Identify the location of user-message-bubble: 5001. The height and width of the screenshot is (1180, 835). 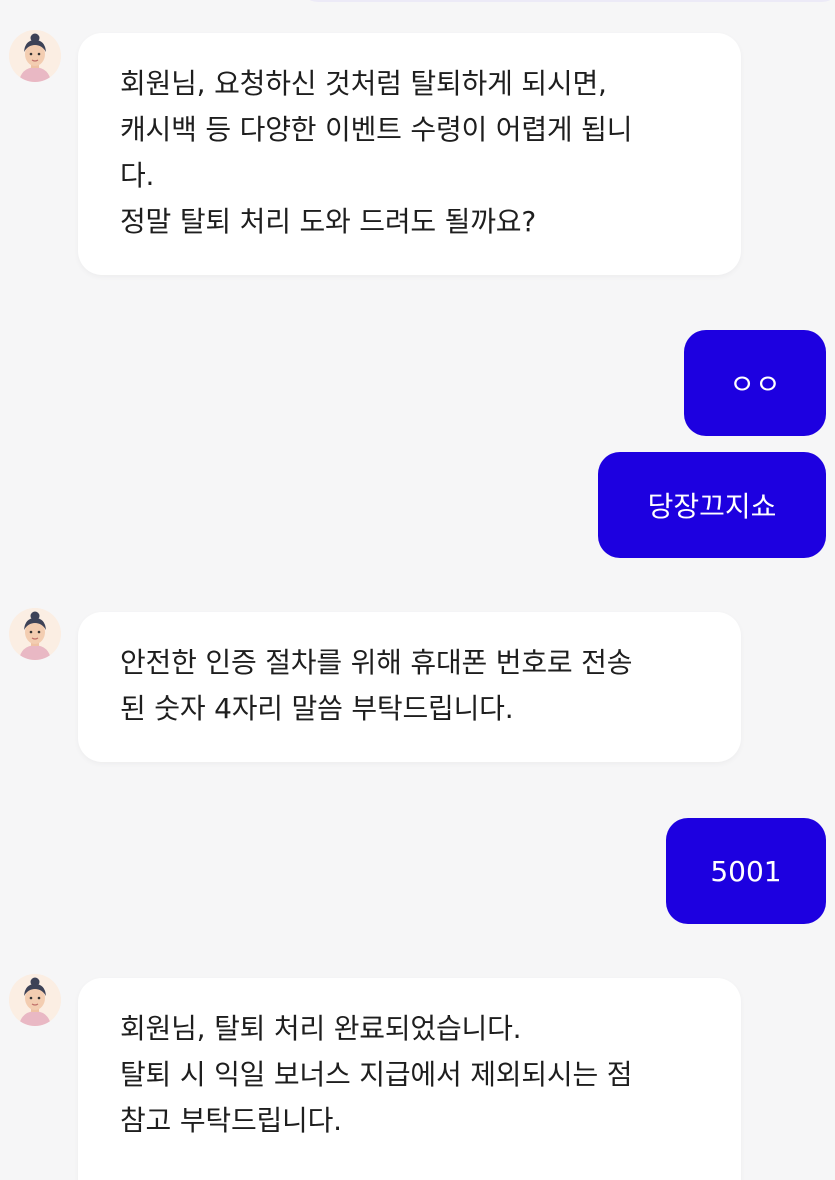
(746, 871).